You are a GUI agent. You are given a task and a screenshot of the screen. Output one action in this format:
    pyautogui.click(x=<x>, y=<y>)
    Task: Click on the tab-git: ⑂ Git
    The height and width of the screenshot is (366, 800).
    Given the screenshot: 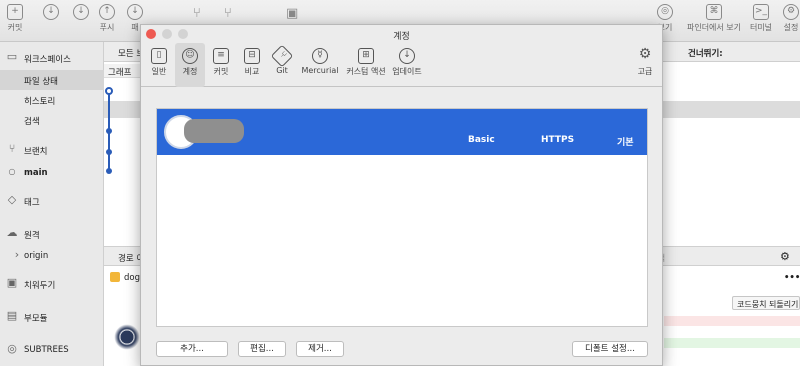 What is the action you would take?
    pyautogui.click(x=282, y=65)
    